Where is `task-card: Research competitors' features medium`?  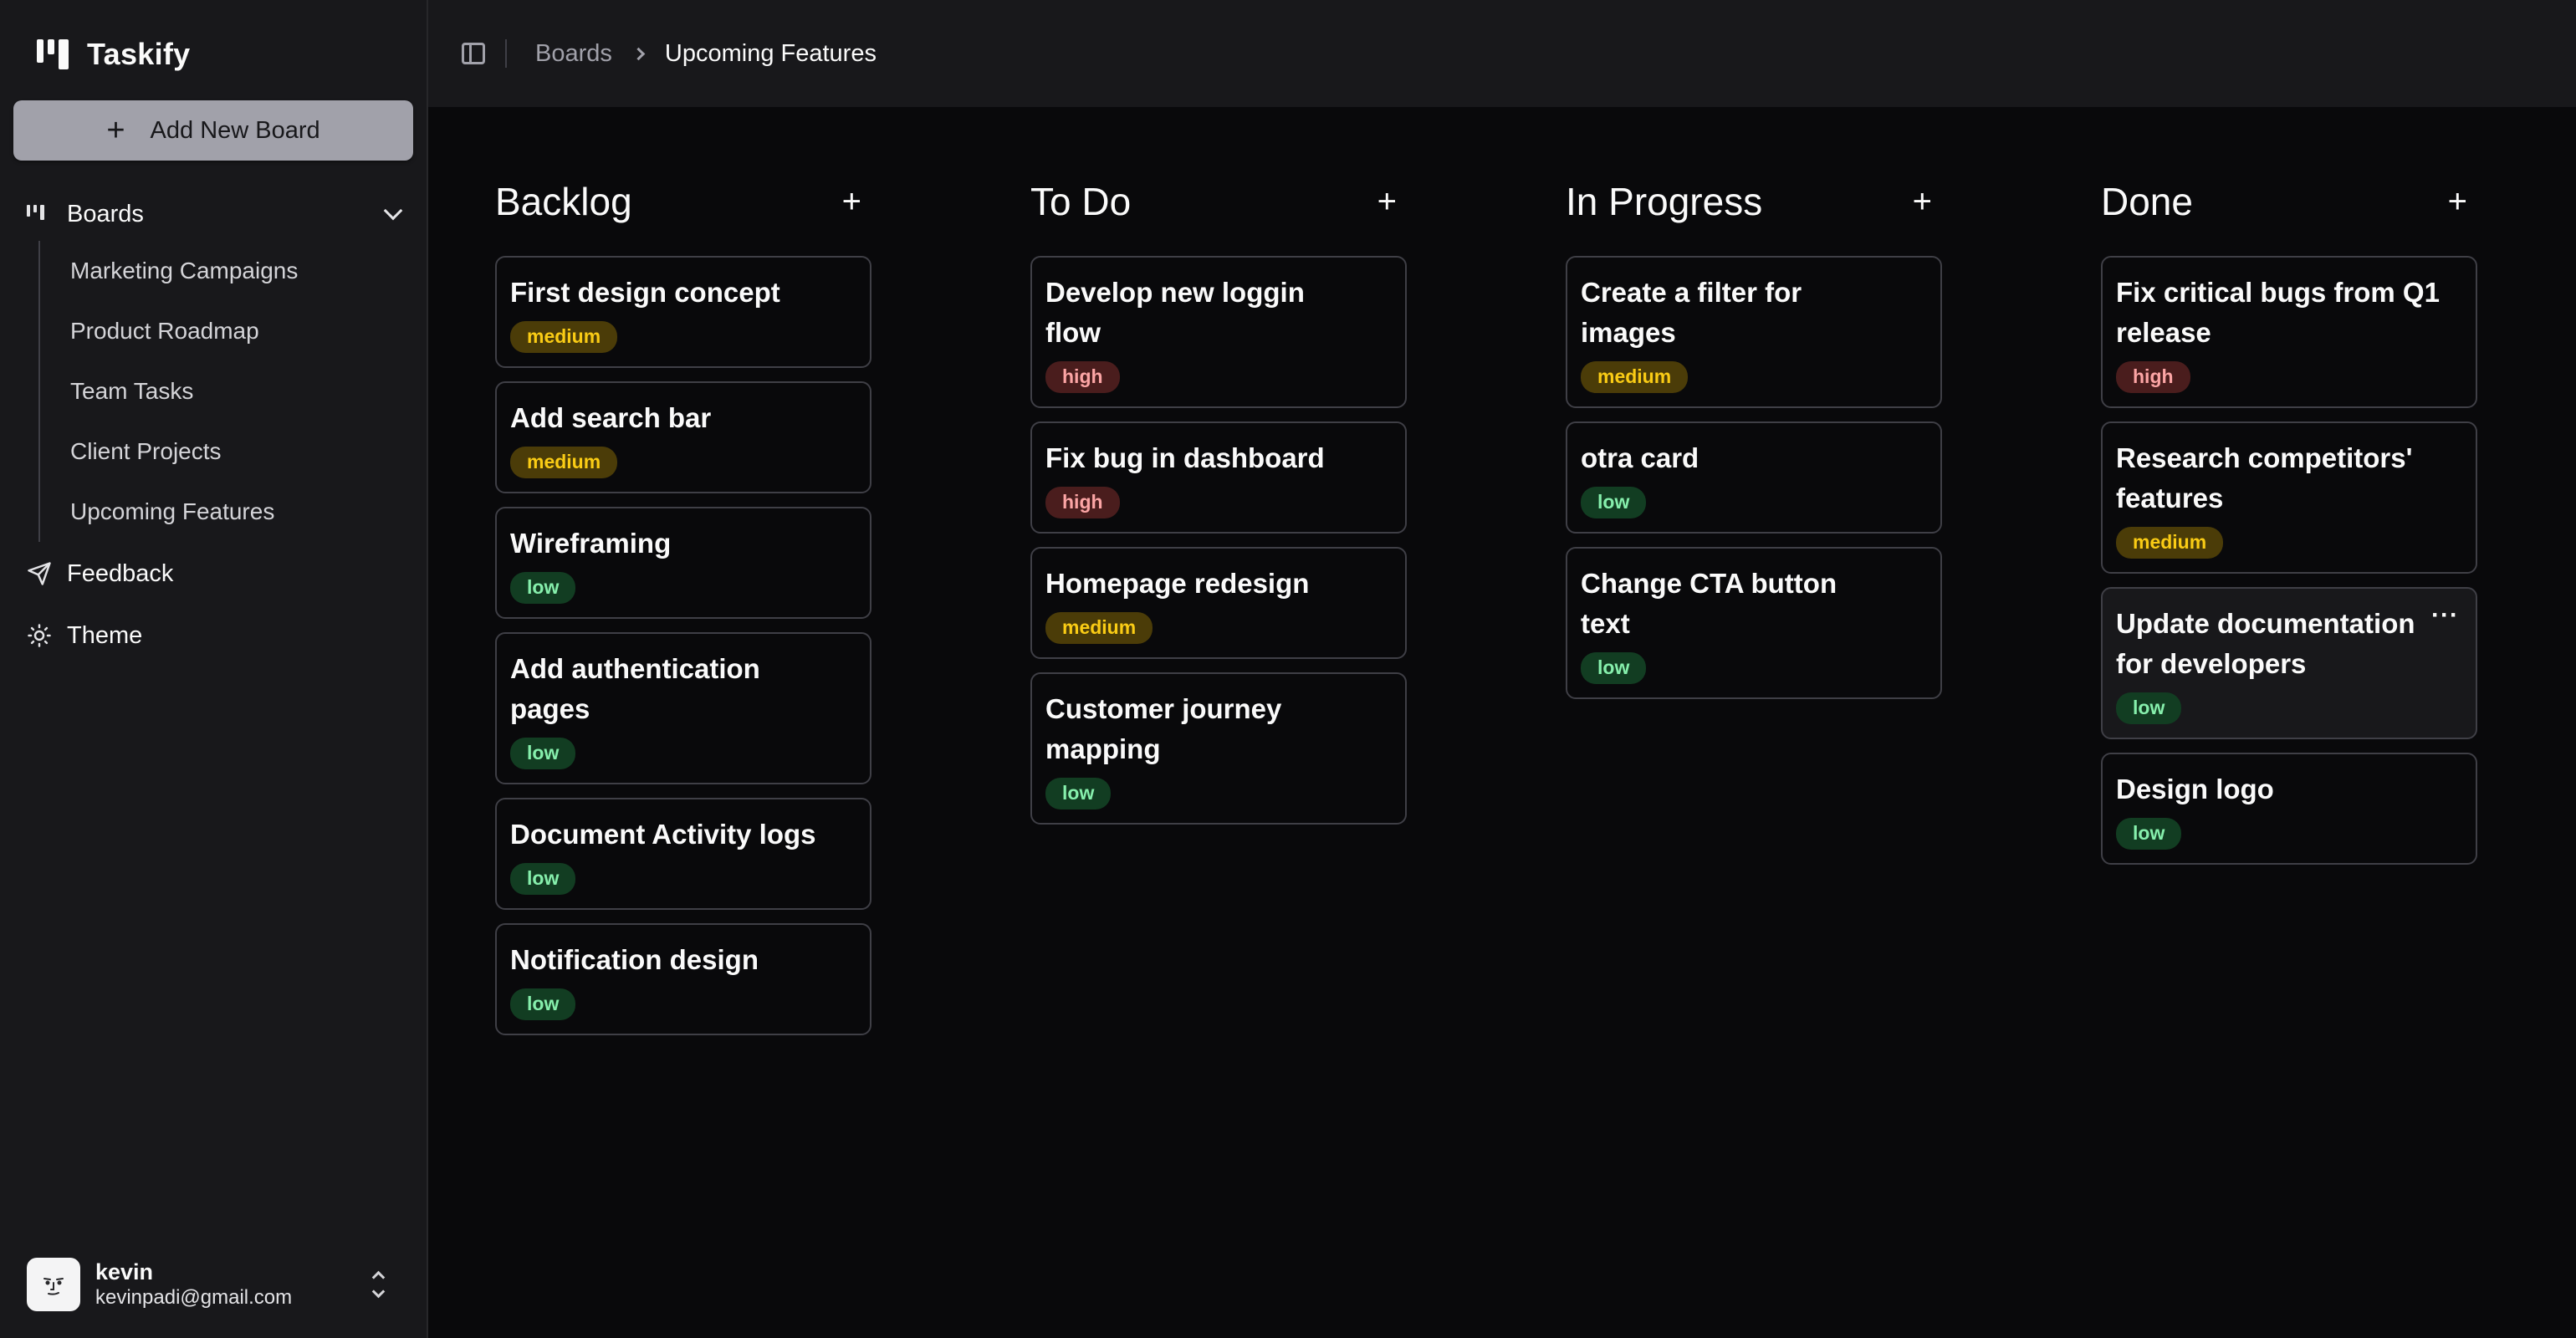 task-card: Research competitors' features medium is located at coordinates (2289, 498).